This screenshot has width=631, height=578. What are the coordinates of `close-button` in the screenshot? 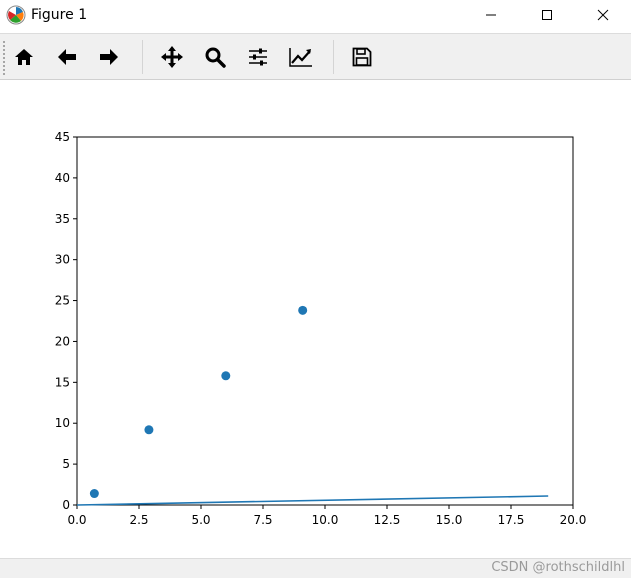 It's located at (603, 15).